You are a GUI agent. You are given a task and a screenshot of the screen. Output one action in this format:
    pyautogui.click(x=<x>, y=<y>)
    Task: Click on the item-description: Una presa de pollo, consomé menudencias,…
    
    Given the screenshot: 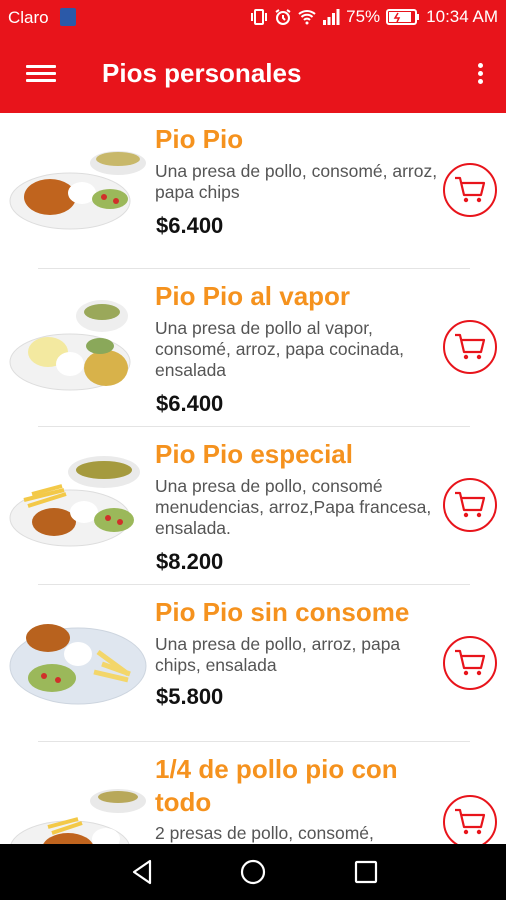 What is the action you would take?
    pyautogui.click(x=293, y=507)
    